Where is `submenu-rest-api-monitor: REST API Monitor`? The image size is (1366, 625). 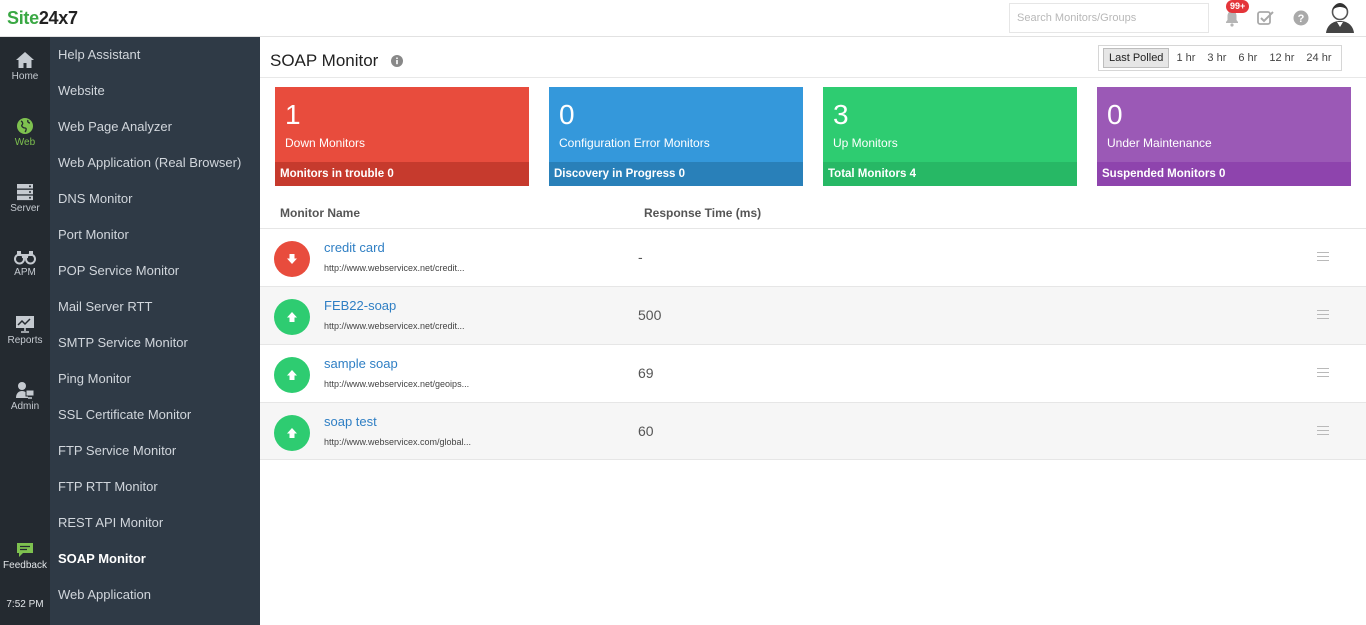 submenu-rest-api-monitor: REST API Monitor is located at coordinates (110, 525).